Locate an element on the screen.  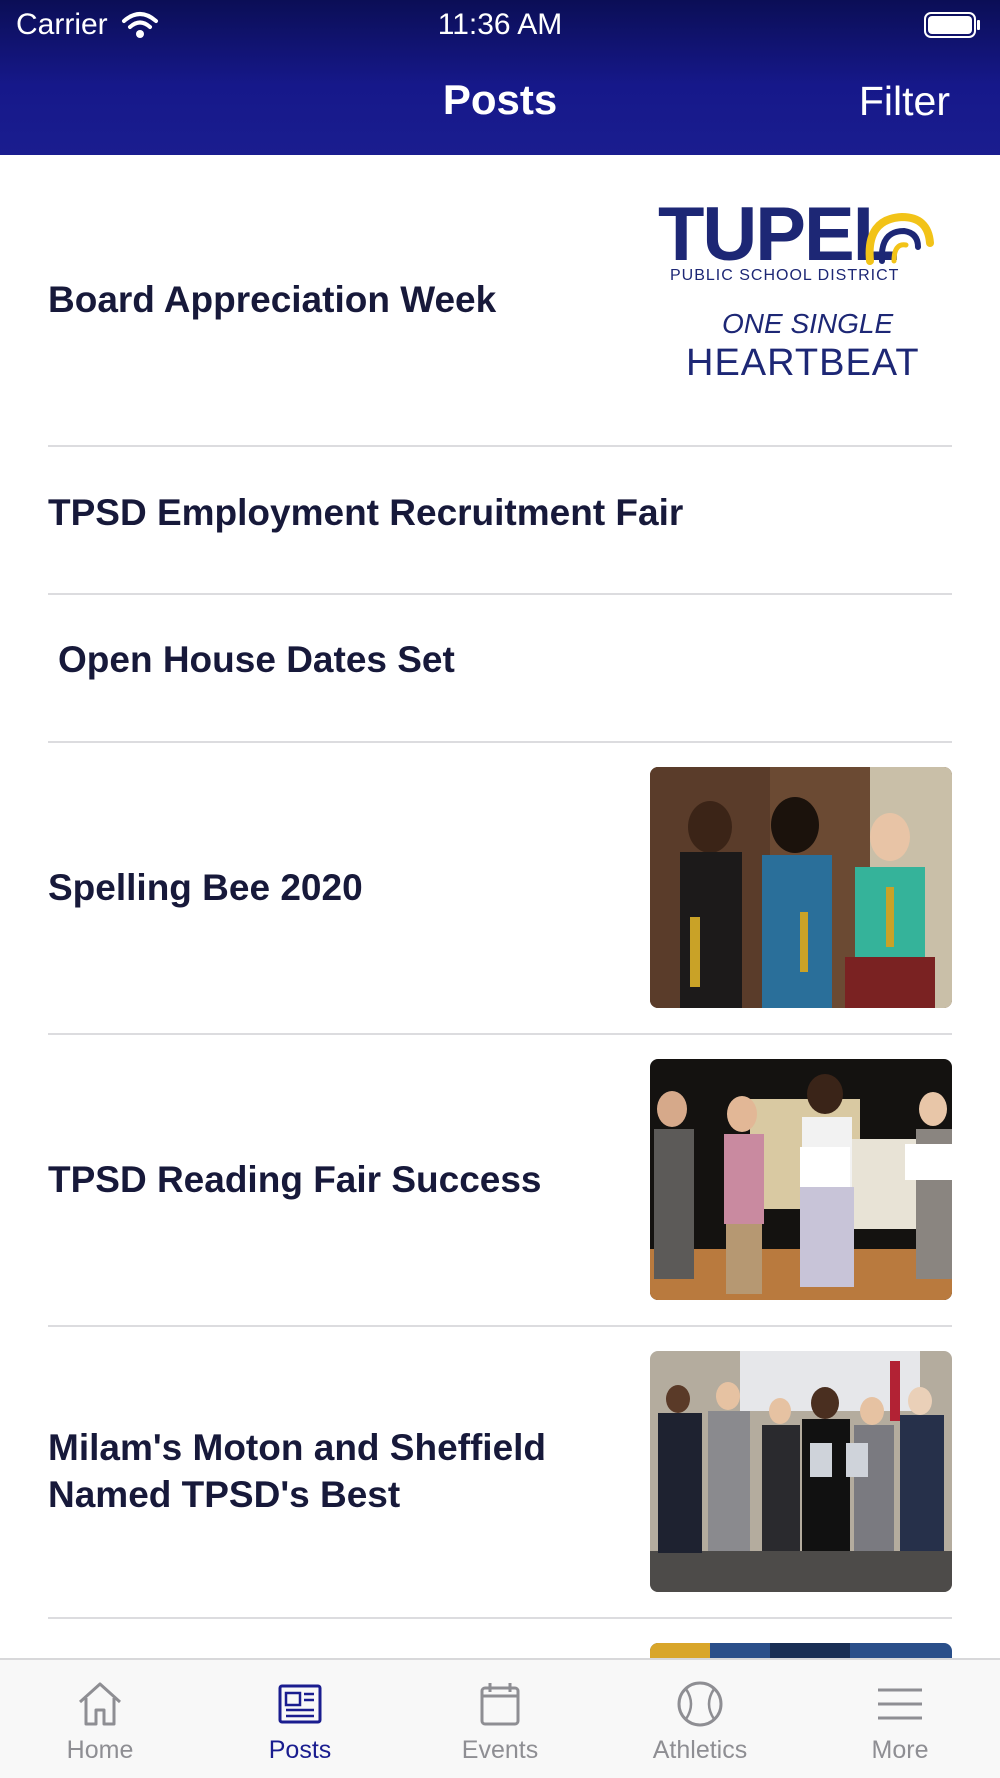
status-time: 11:36 AM is located at coordinates (500, 24).